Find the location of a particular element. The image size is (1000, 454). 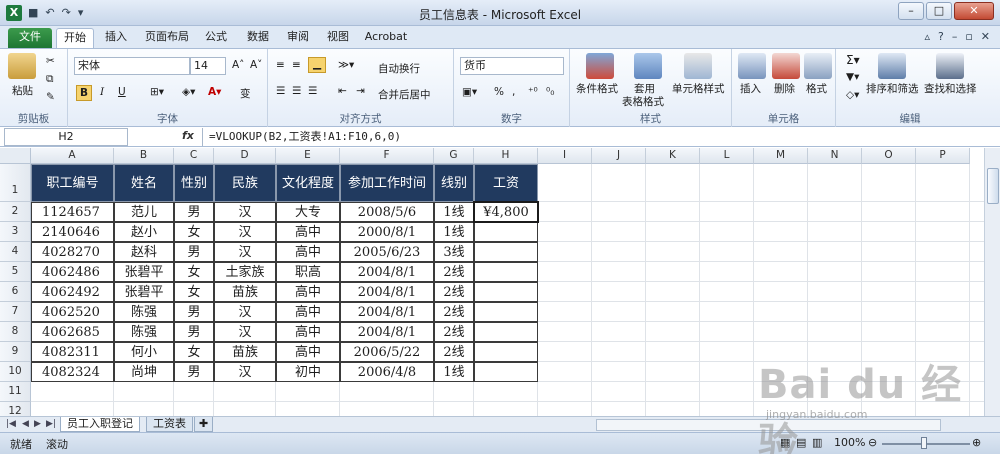

column-header: G is located at coordinates (454, 156).